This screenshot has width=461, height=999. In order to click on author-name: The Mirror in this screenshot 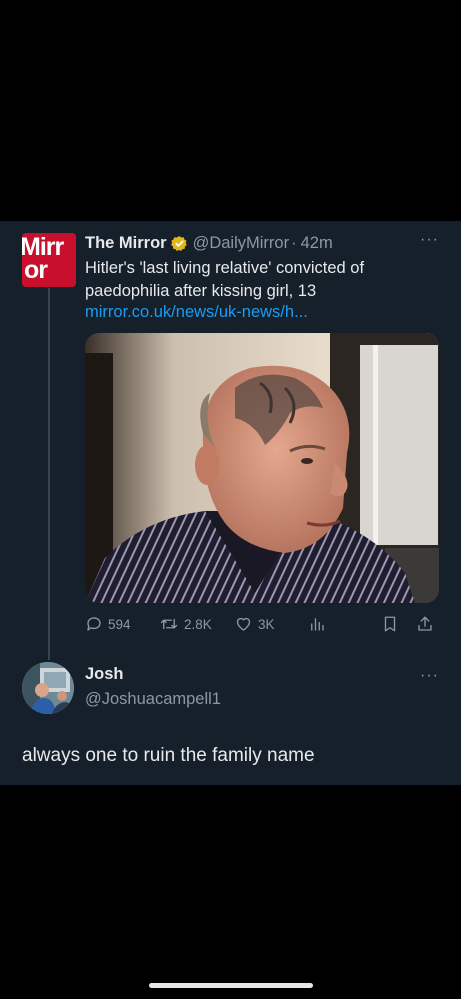, I will do `click(126, 243)`.